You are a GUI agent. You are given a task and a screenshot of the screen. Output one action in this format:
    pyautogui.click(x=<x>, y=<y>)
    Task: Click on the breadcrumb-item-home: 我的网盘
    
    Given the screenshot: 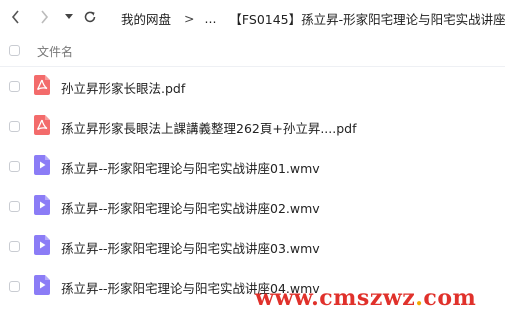 What is the action you would take?
    pyautogui.click(x=146, y=18)
    